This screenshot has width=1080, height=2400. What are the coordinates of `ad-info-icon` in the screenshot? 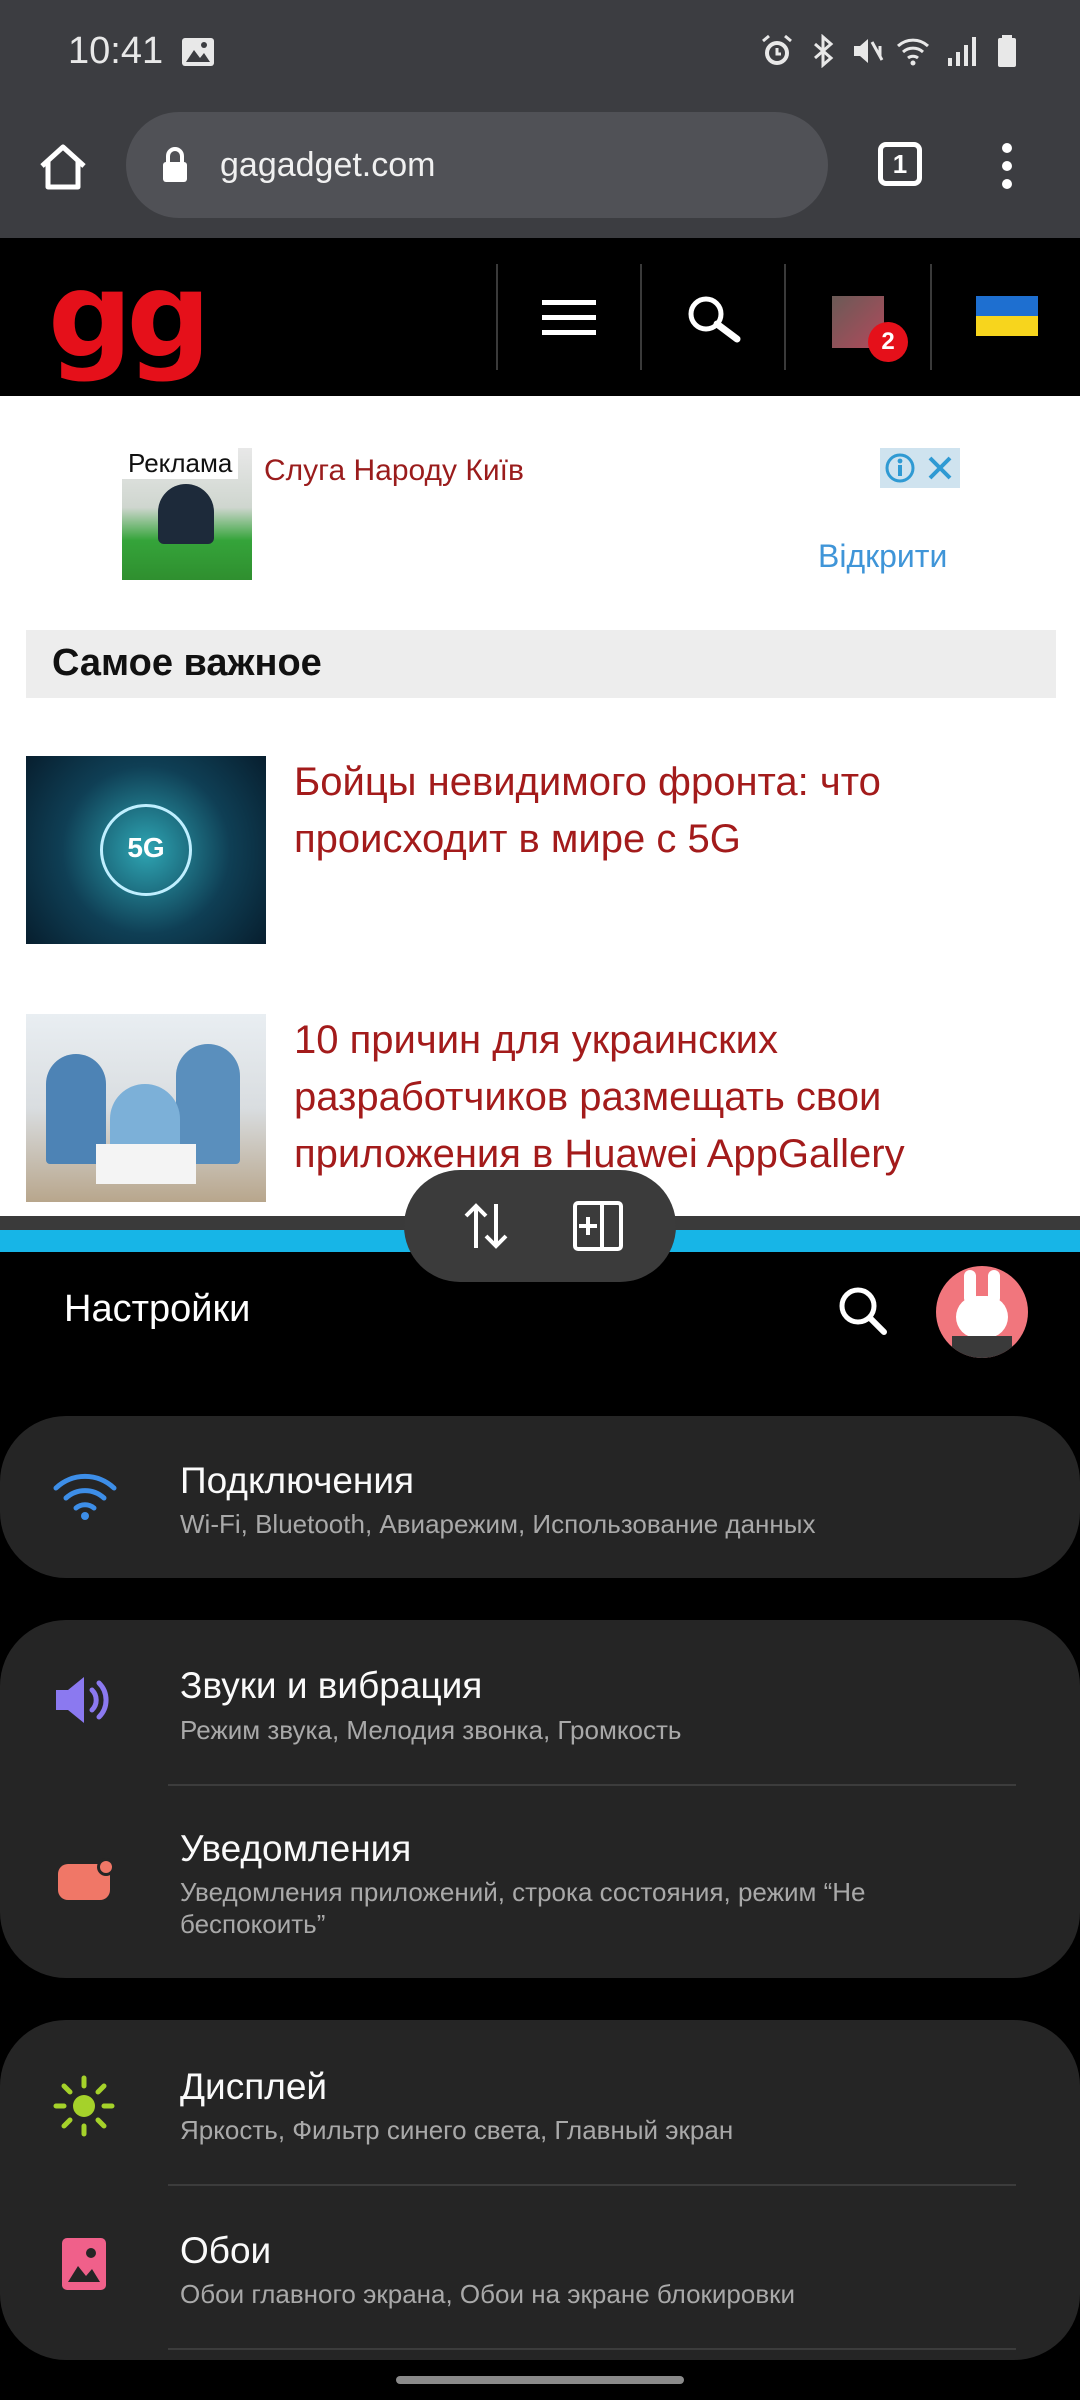 It's located at (900, 468).